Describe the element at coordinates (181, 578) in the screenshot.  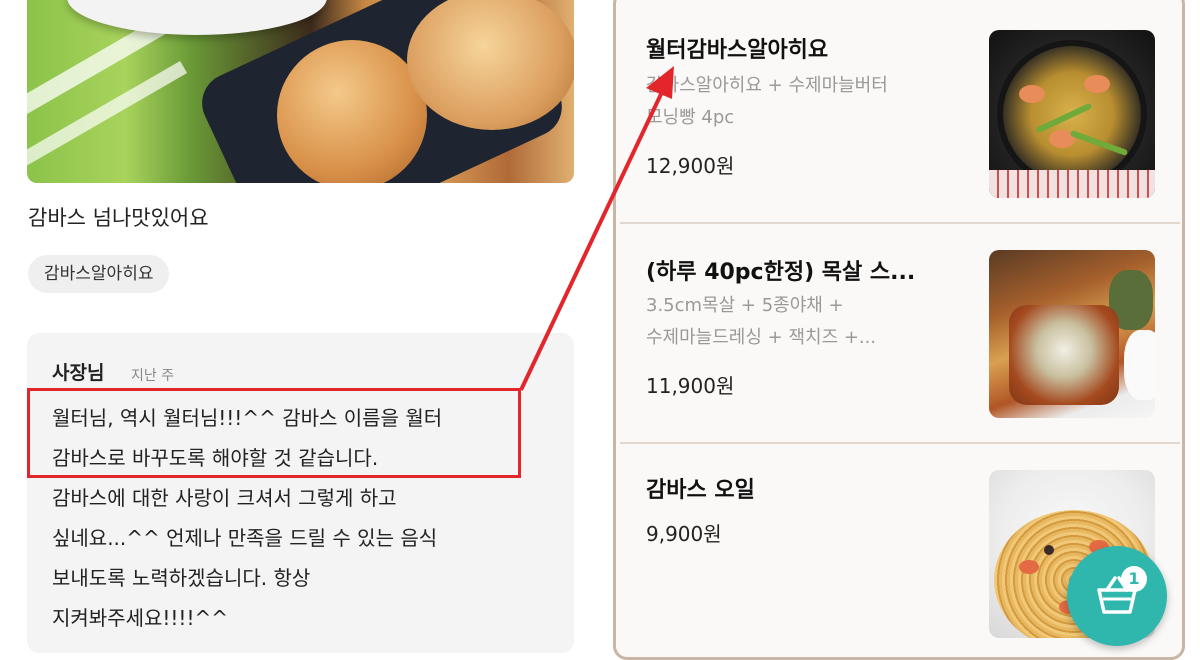
I see `reply-line: 보내도록 노력하겠습니다. 항상` at that location.